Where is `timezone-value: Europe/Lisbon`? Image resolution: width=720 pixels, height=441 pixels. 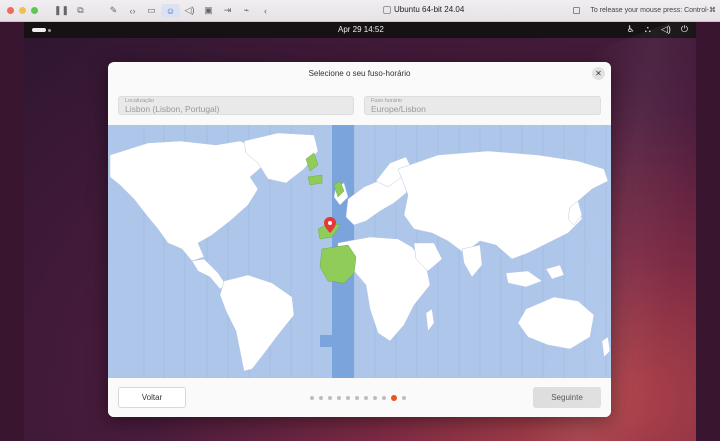 timezone-value: Europe/Lisbon is located at coordinates (398, 109).